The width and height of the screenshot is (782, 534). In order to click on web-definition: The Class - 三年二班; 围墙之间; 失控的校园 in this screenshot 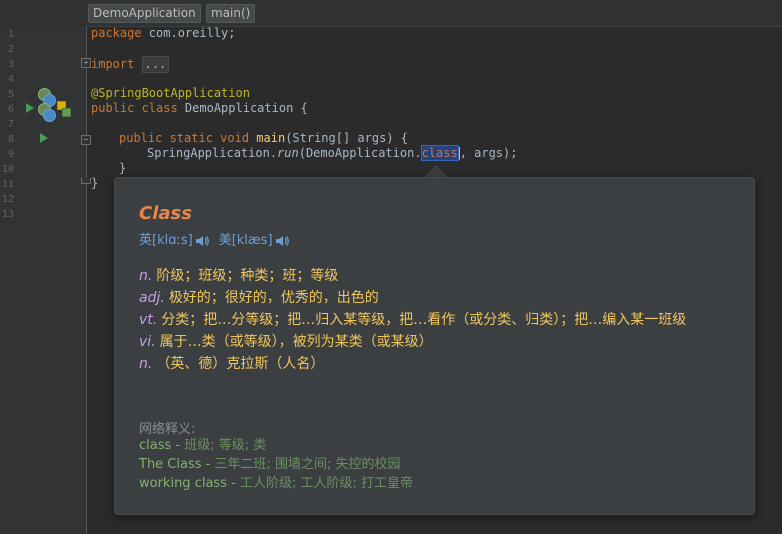, I will do `click(276, 464)`.